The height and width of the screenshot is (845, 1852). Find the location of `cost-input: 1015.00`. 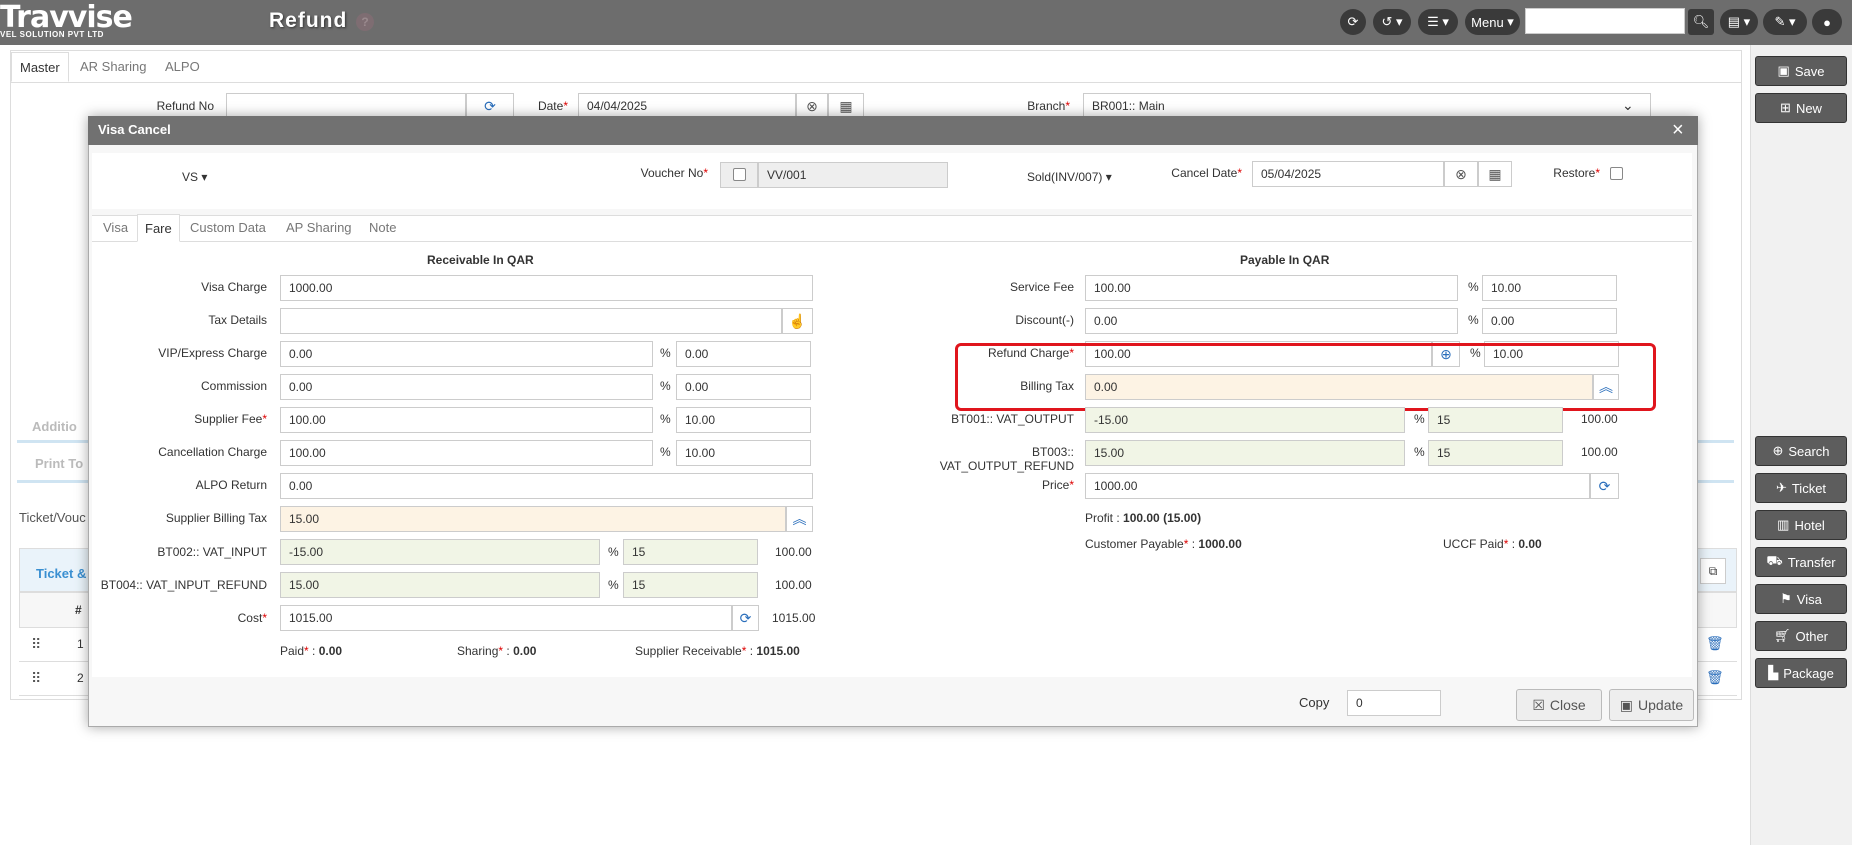

cost-input: 1015.00 is located at coordinates (506, 618).